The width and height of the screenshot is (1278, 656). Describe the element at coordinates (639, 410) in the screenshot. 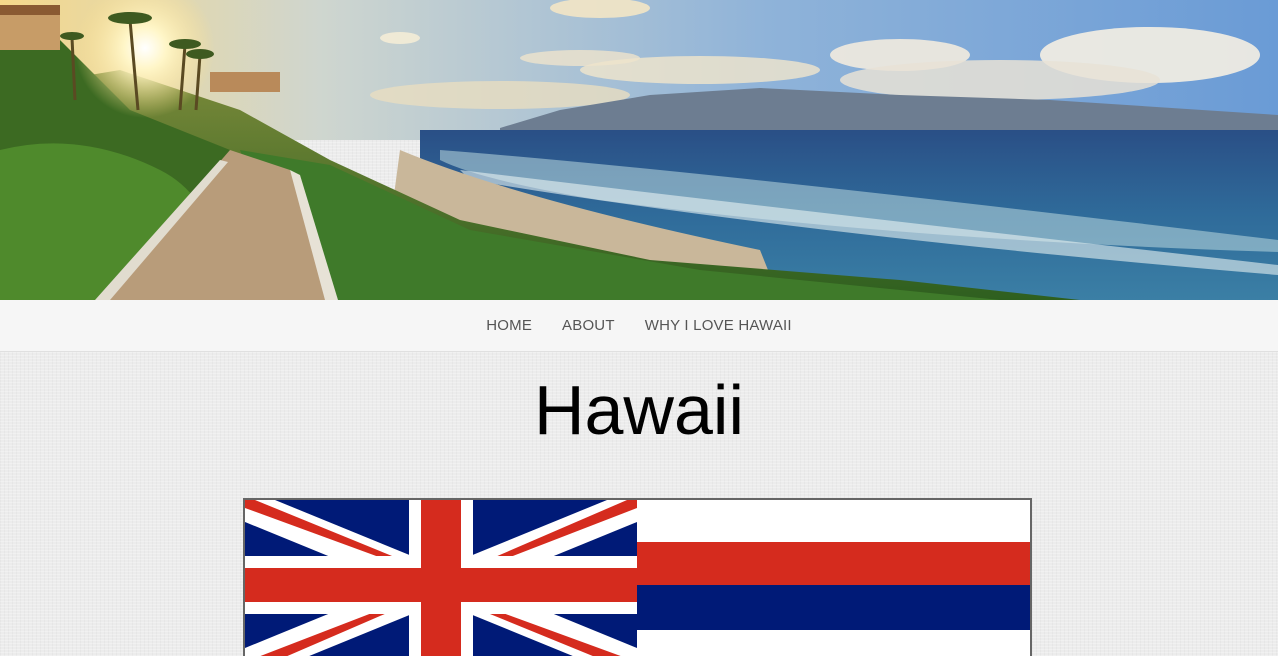

I see `page-title: Hawaii` at that location.